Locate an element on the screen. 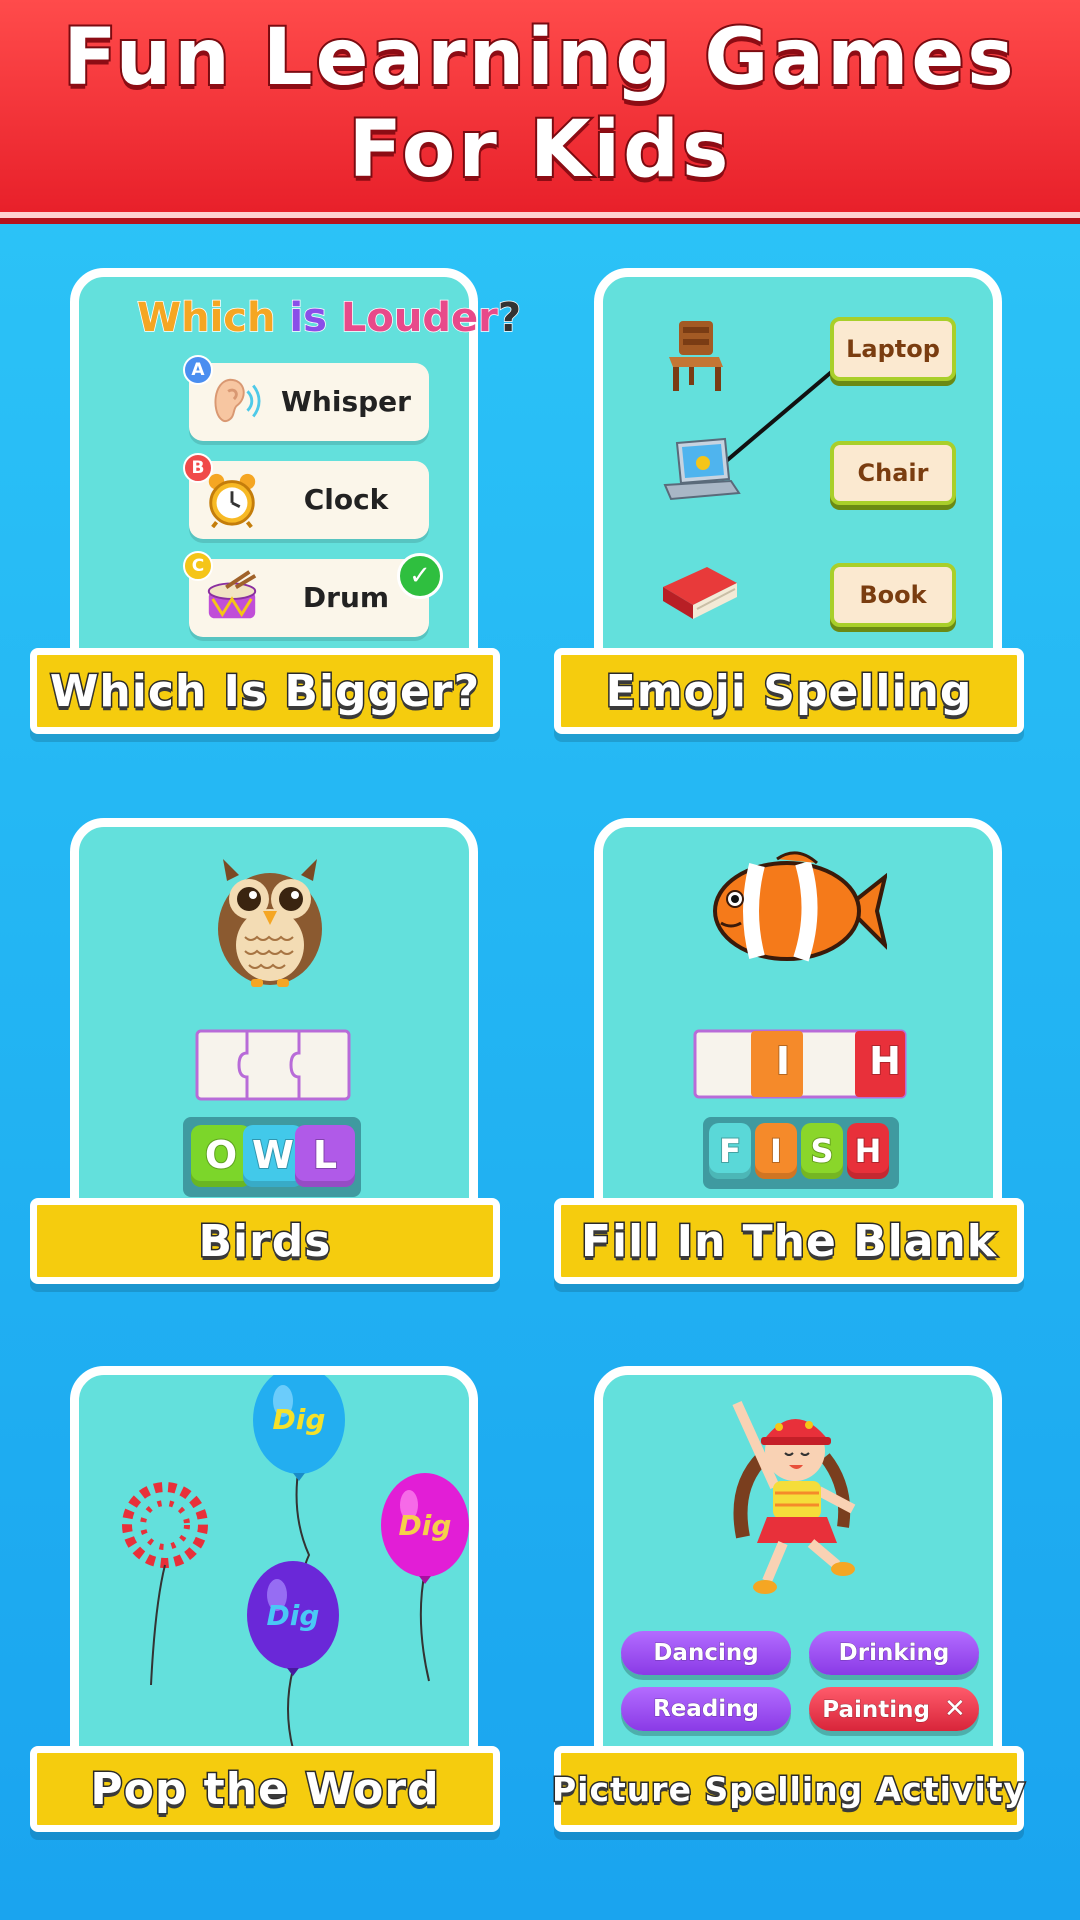 The image size is (1080, 1920). quiz-question: Which is Louder? is located at coordinates (329, 318).